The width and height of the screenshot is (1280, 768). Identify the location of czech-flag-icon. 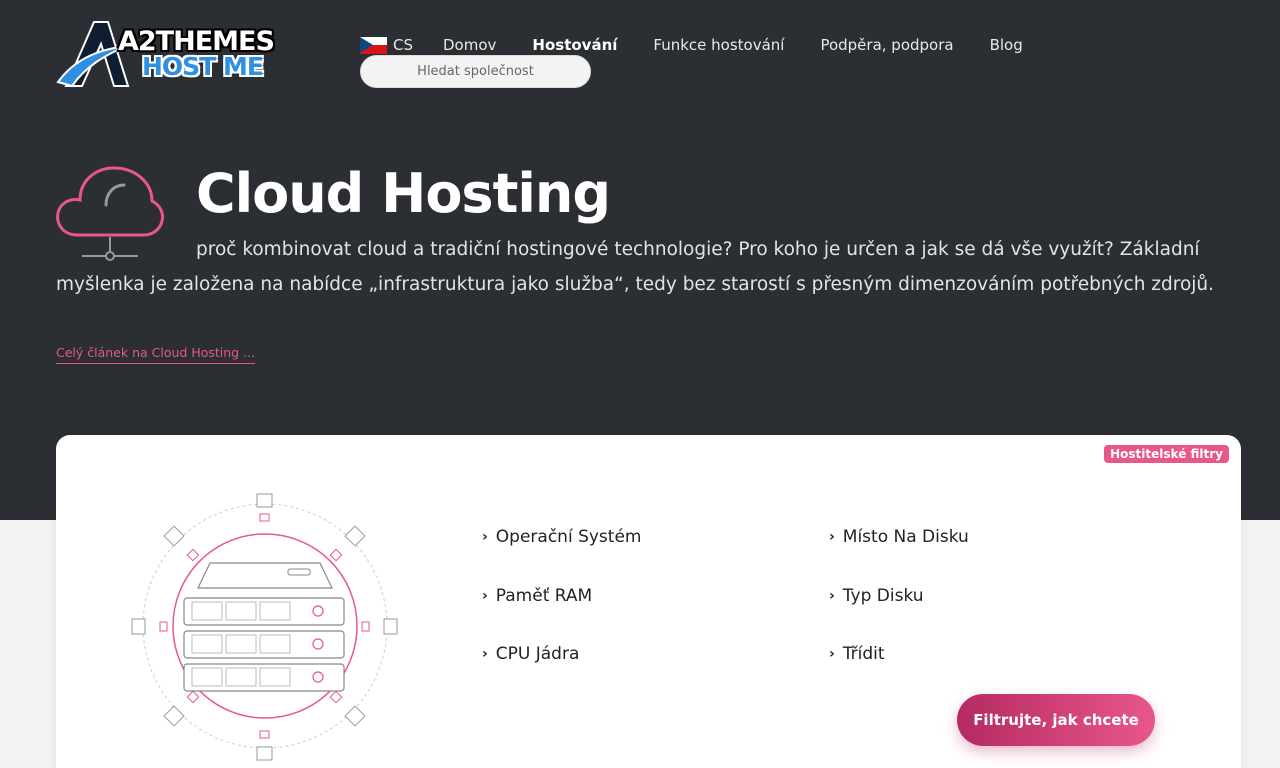
(373, 45).